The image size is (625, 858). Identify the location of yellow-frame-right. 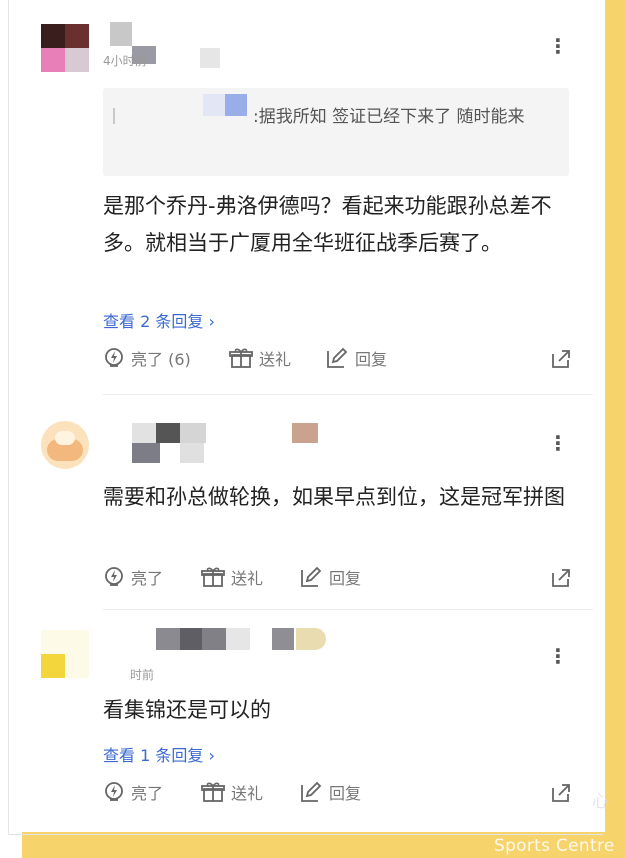
(615, 429).